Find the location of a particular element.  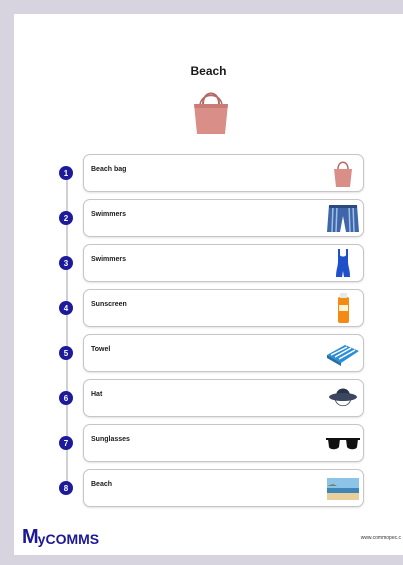

list-item: 8 Beach is located at coordinates (214, 488).